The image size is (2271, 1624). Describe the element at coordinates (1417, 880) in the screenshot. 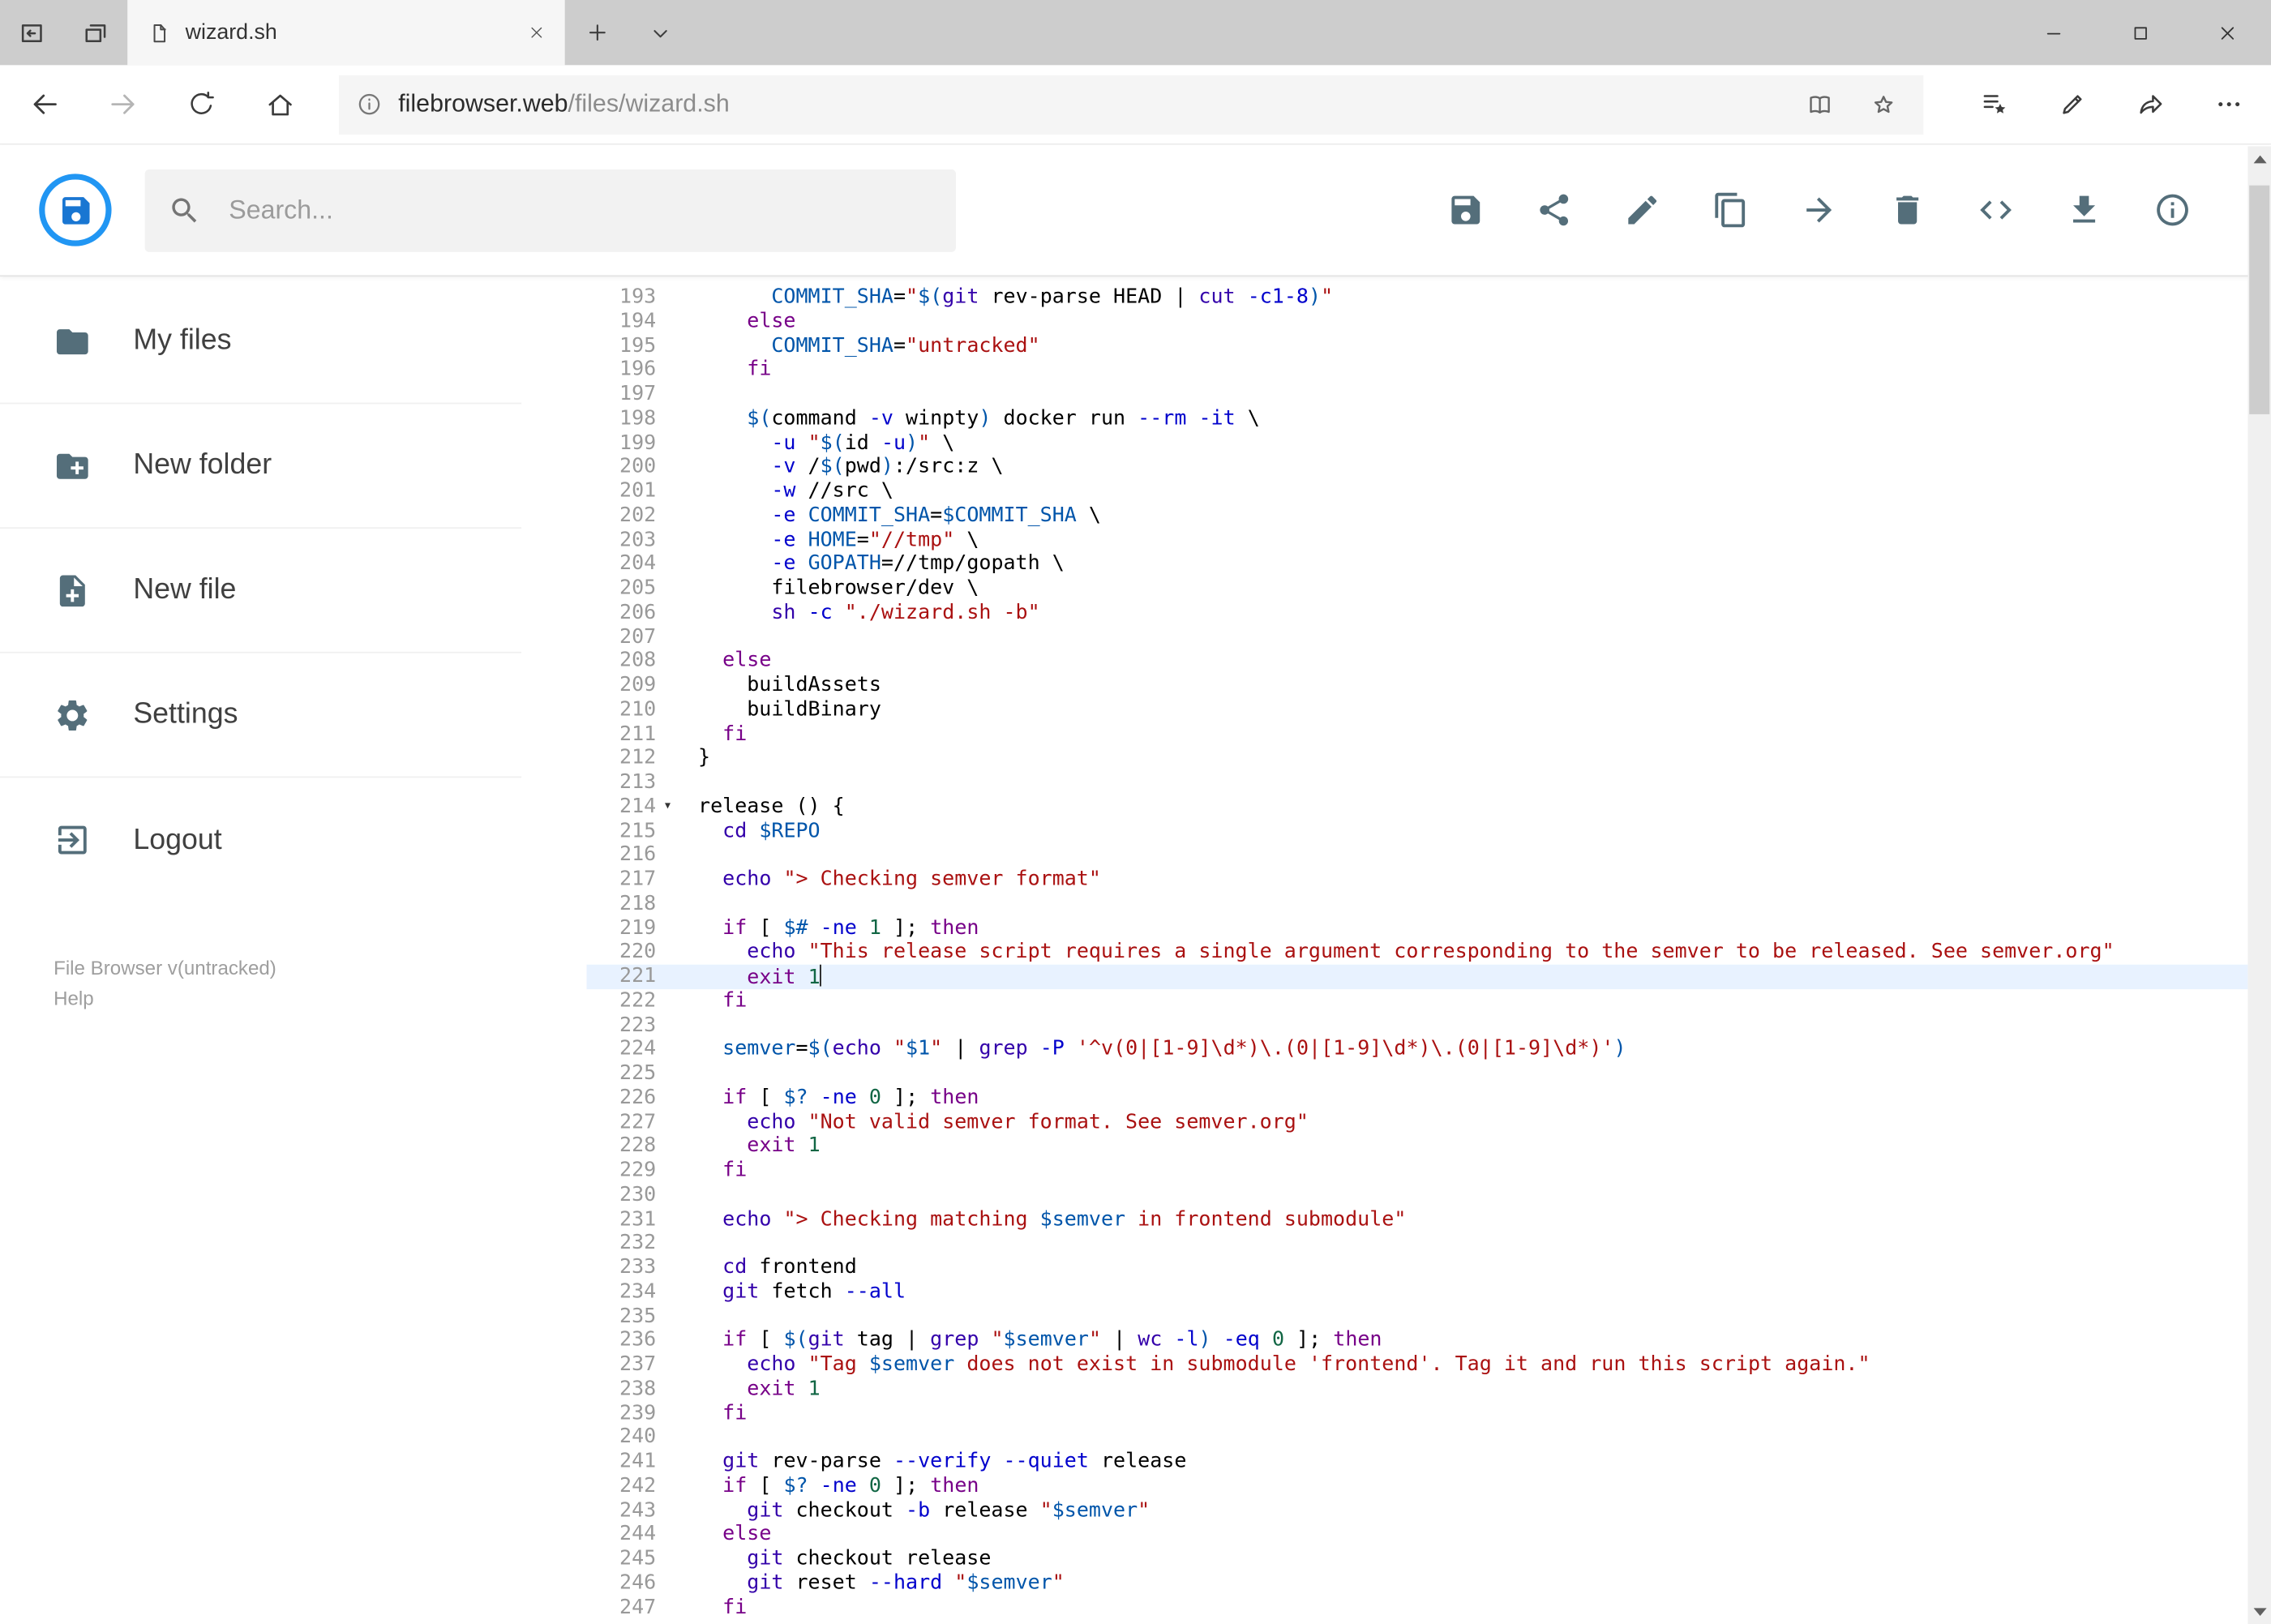

I see `code-line: 217 echo "> Checking semver format"` at that location.